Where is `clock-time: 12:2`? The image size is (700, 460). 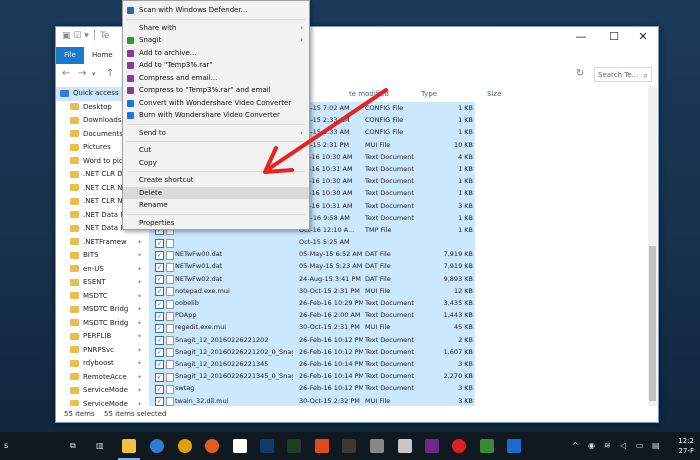
clock-time: 12:2 is located at coordinates (686, 441).